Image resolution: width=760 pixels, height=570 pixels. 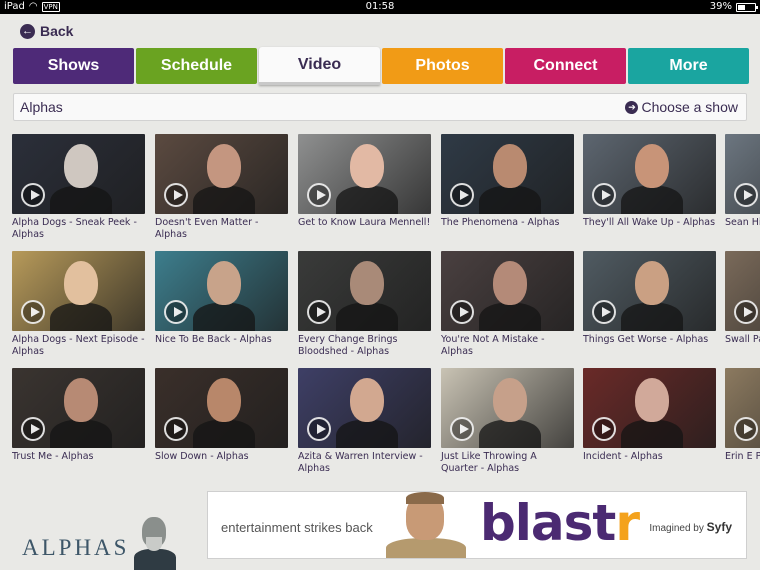 I want to click on video-item: The Phenomena - Alphas, so click(x=507, y=181).